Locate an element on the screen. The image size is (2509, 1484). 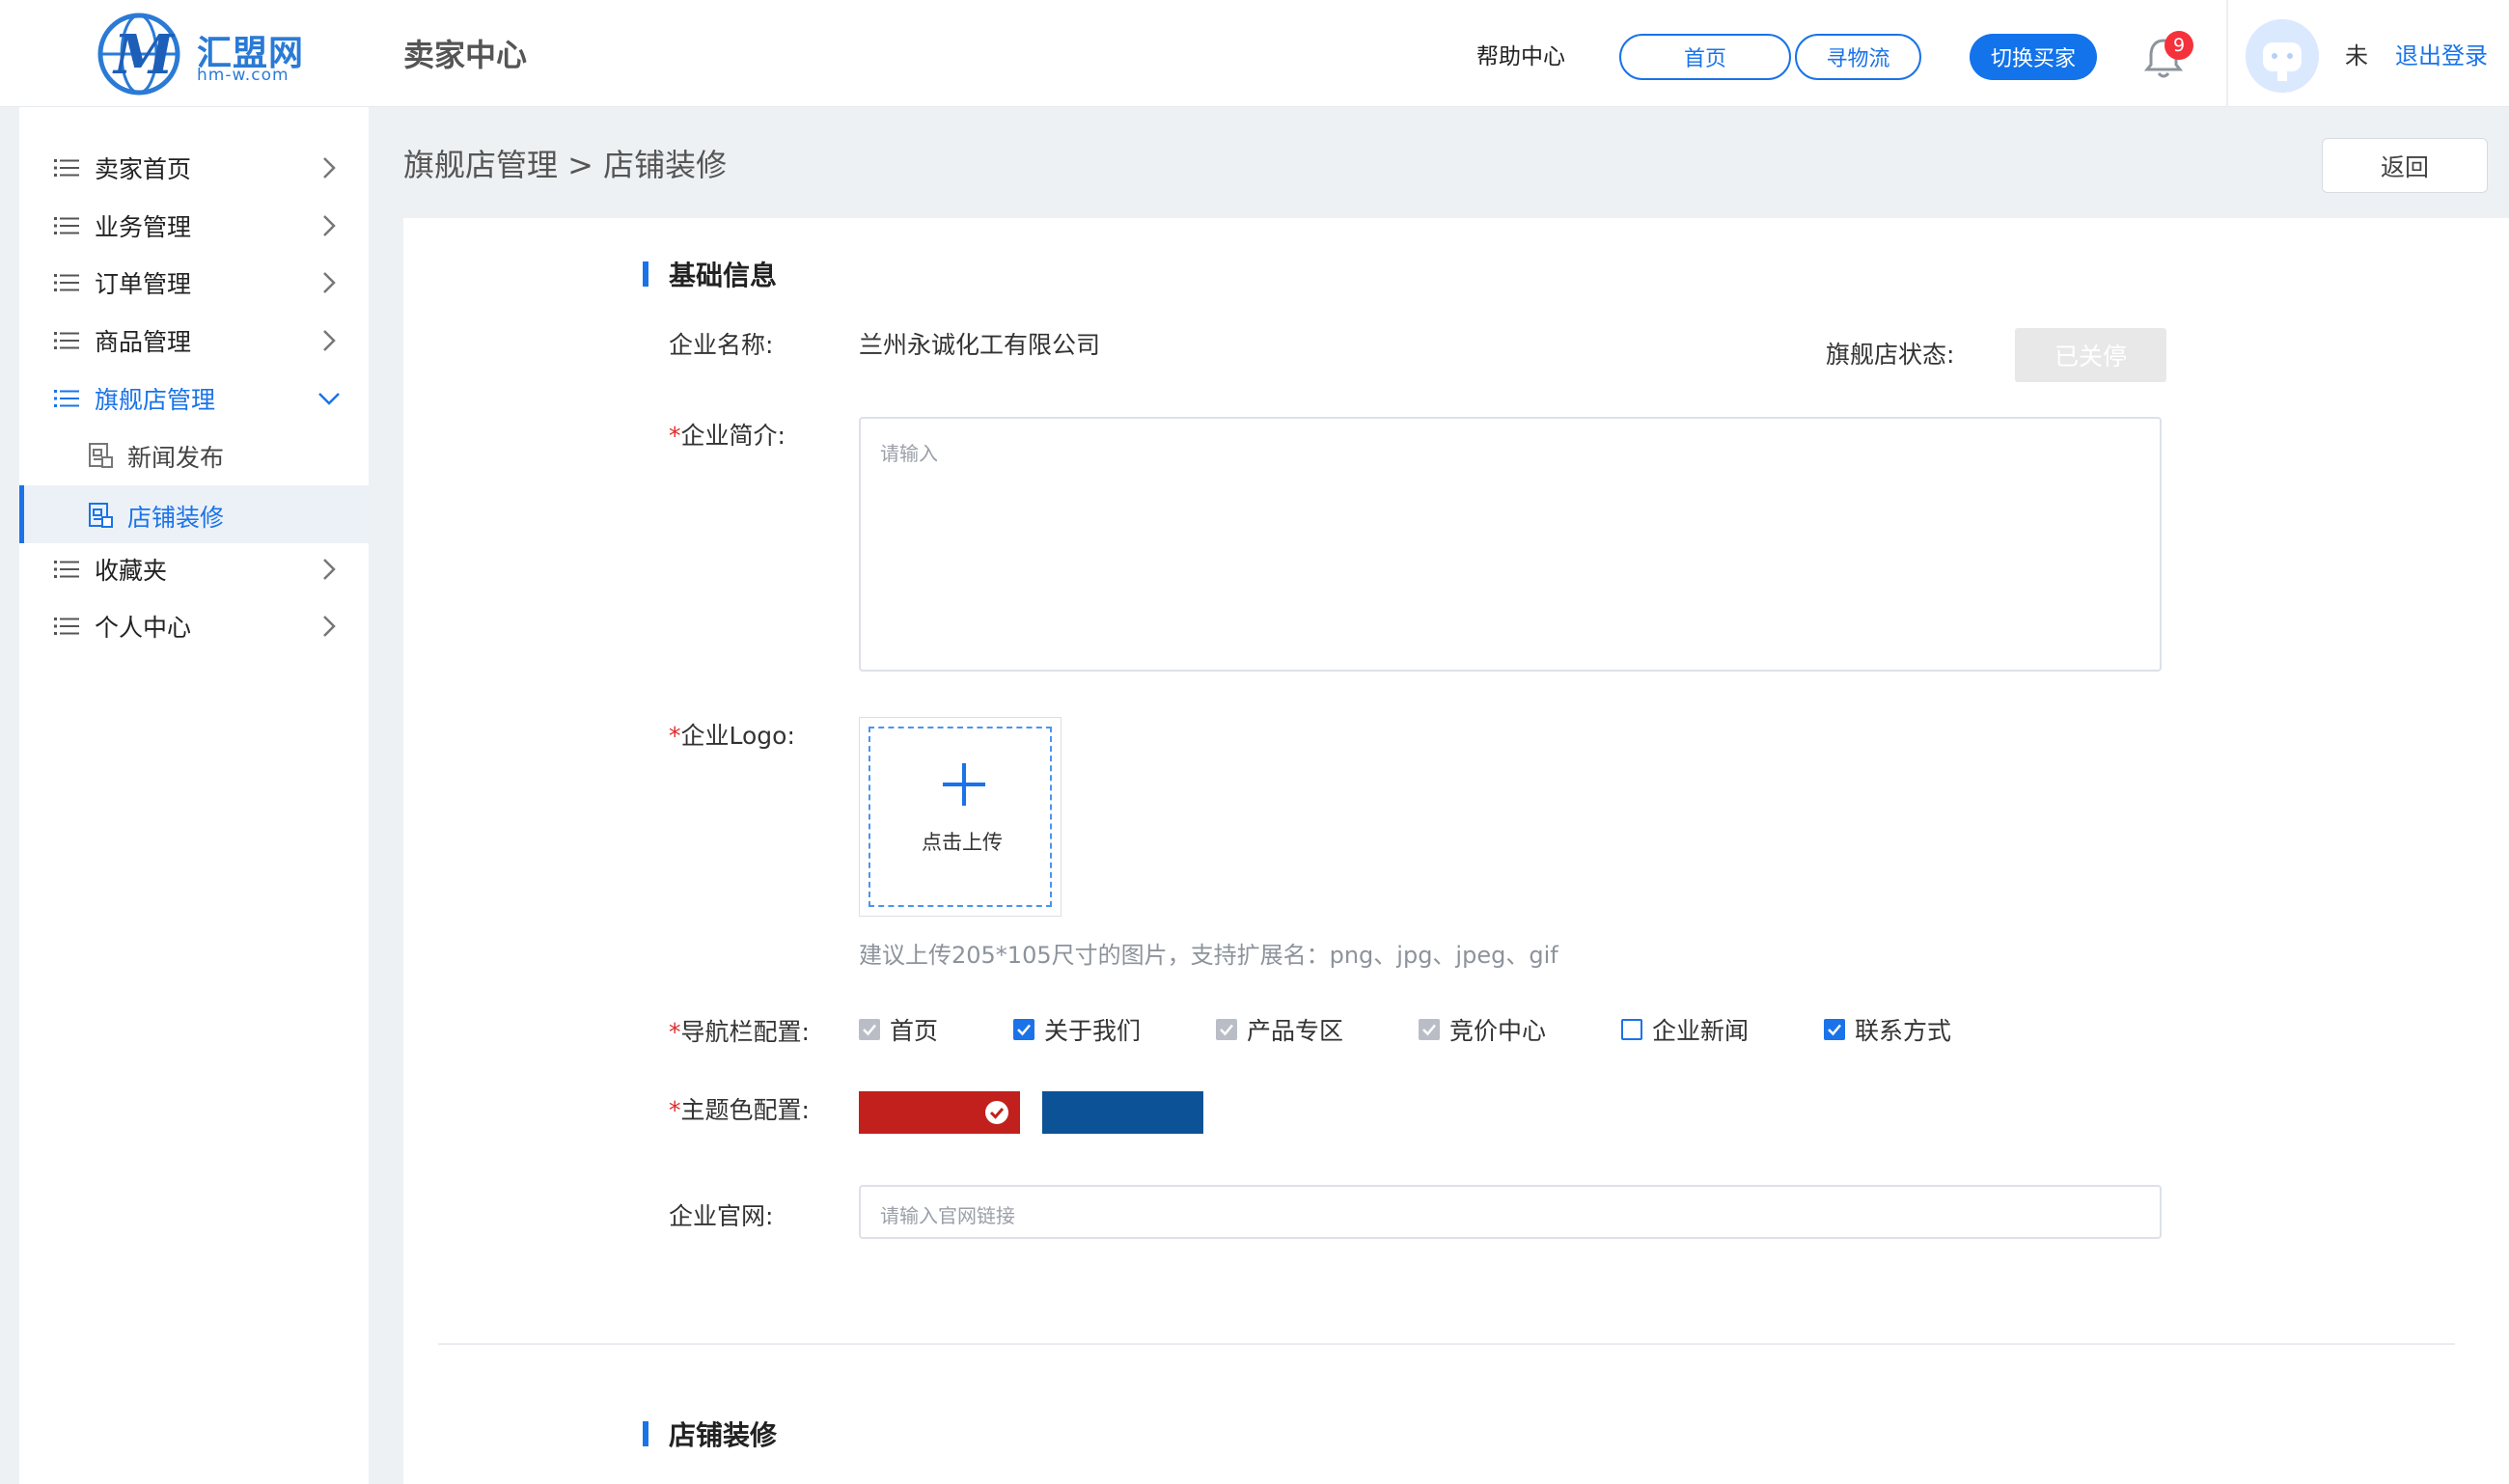
checkbox-unchecked is located at coordinates (1631, 1029).